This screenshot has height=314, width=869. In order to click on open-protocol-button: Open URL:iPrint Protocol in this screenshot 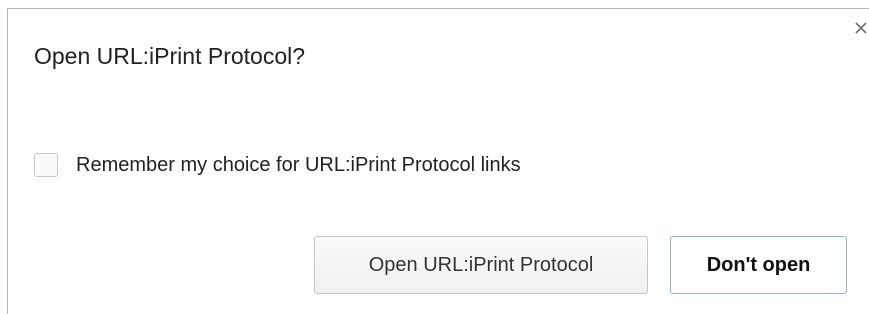, I will do `click(481, 265)`.